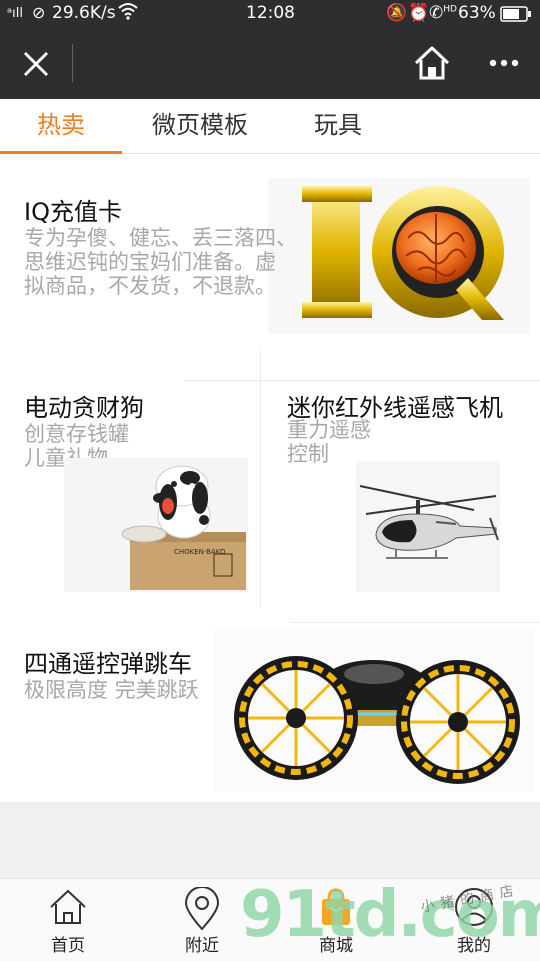  What do you see at coordinates (270, 63) in the screenshot?
I see `browser-header` at bounding box center [270, 63].